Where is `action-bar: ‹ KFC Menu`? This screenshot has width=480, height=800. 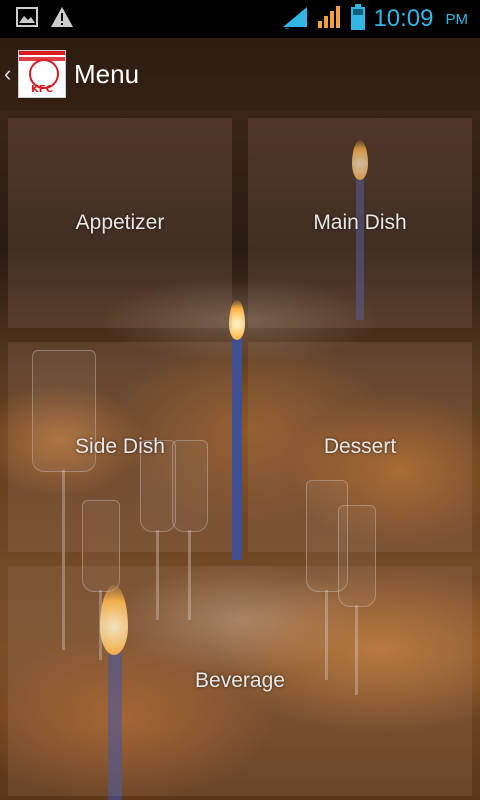
action-bar: ‹ KFC Menu is located at coordinates (240, 74).